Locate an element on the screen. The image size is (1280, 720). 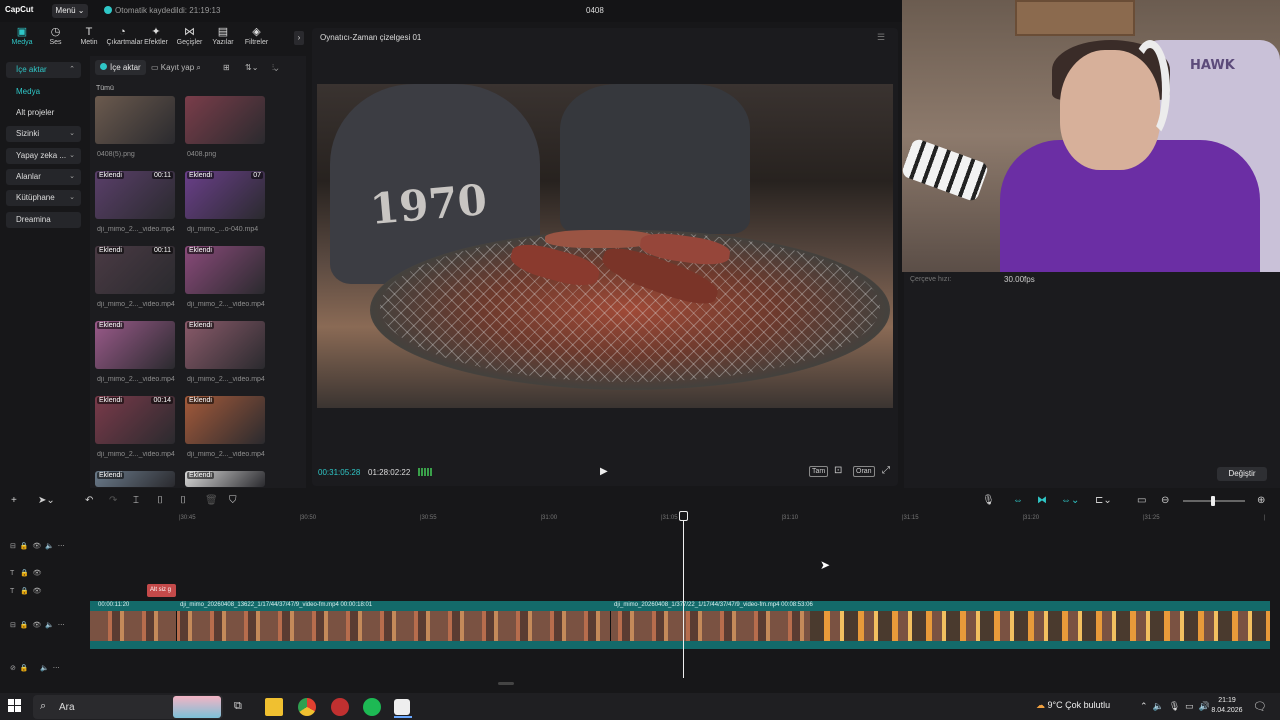
redo-icon: ↷ is located at coordinates (113, 500).